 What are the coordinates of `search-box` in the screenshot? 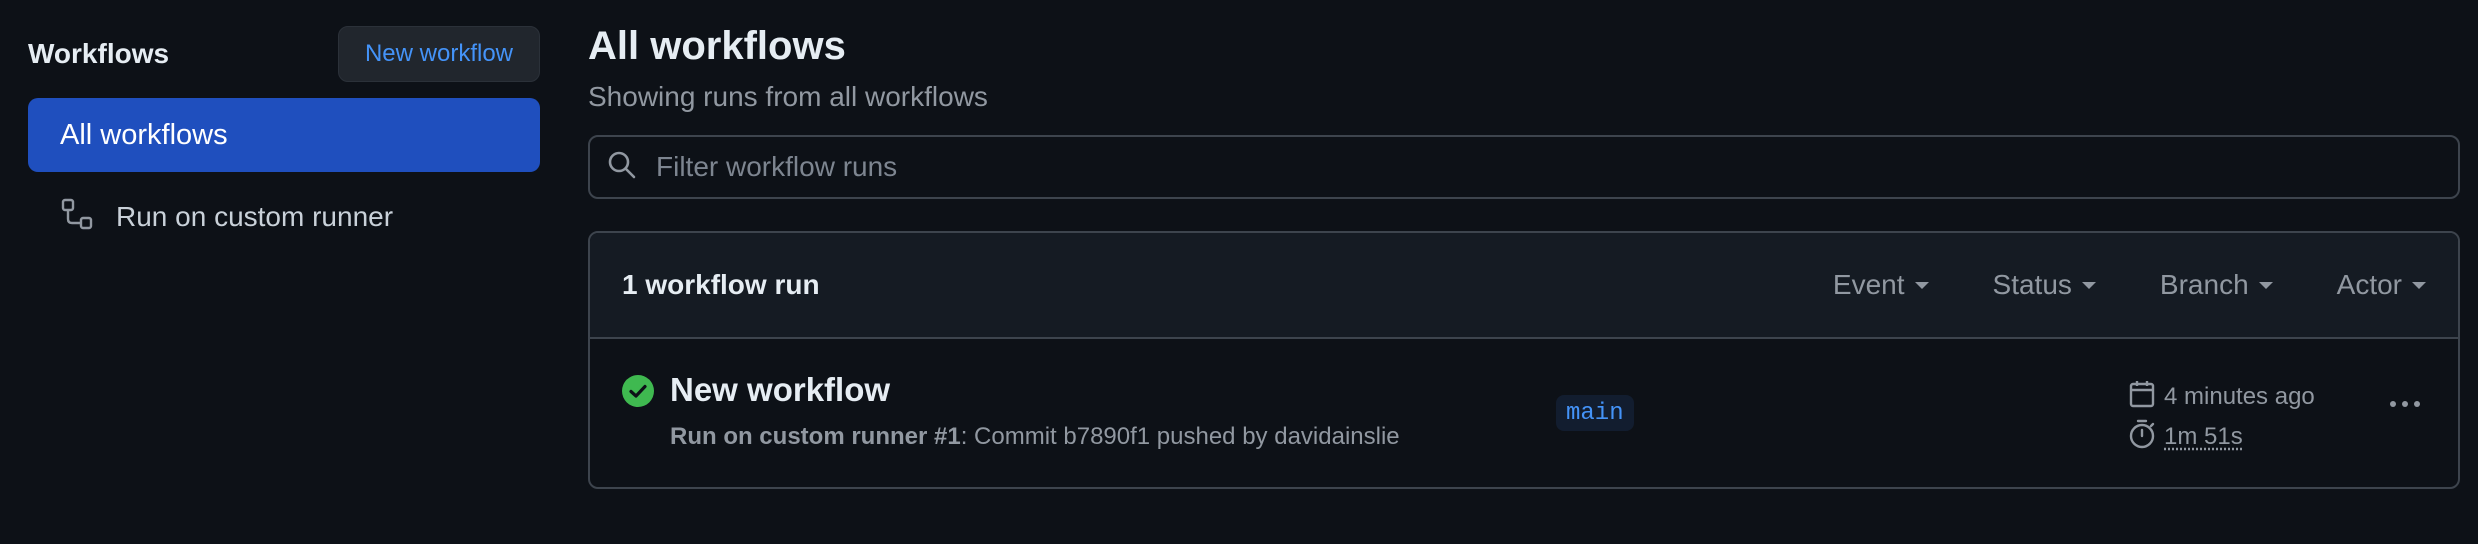 It's located at (1524, 167).